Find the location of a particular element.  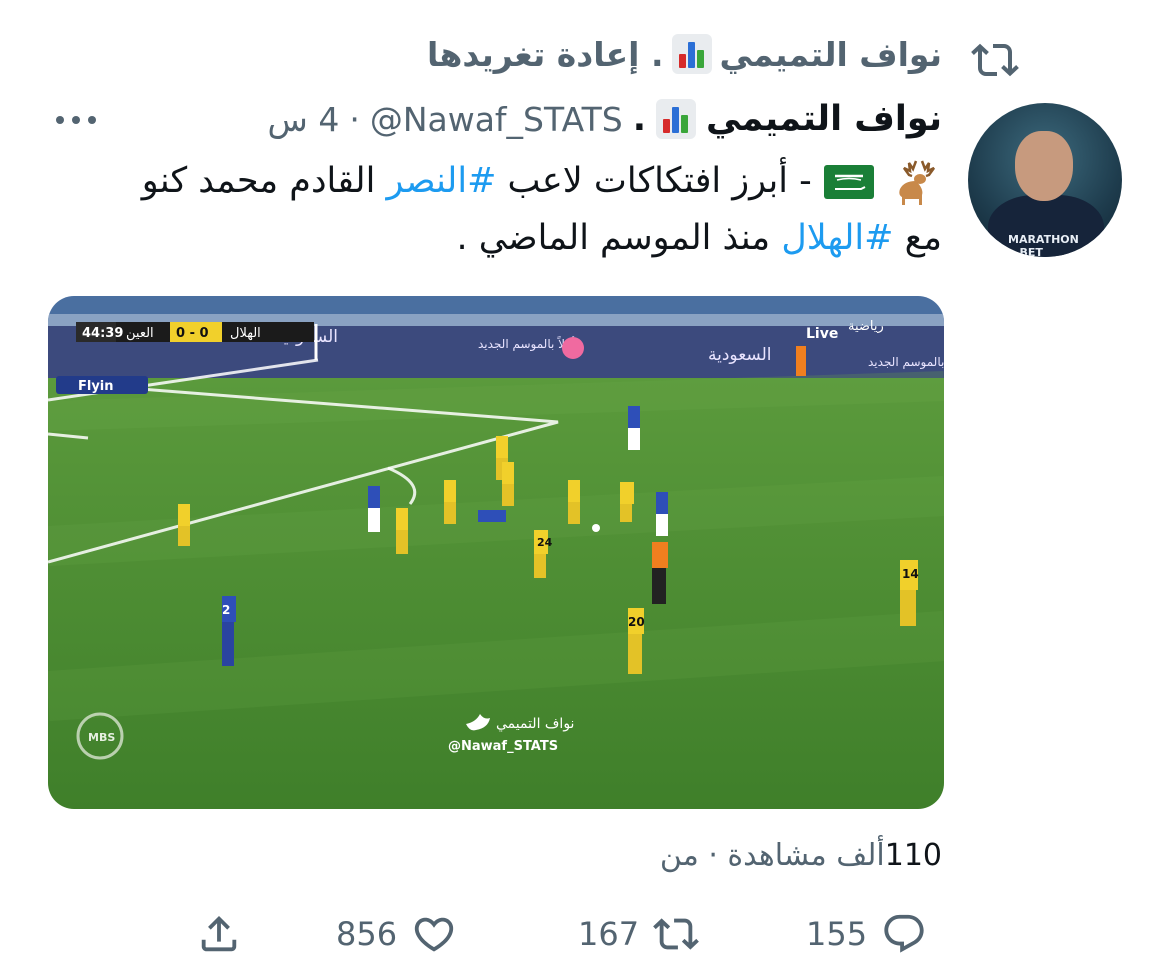

action-bar: 155 167 856 is located at coordinates (585, 934).